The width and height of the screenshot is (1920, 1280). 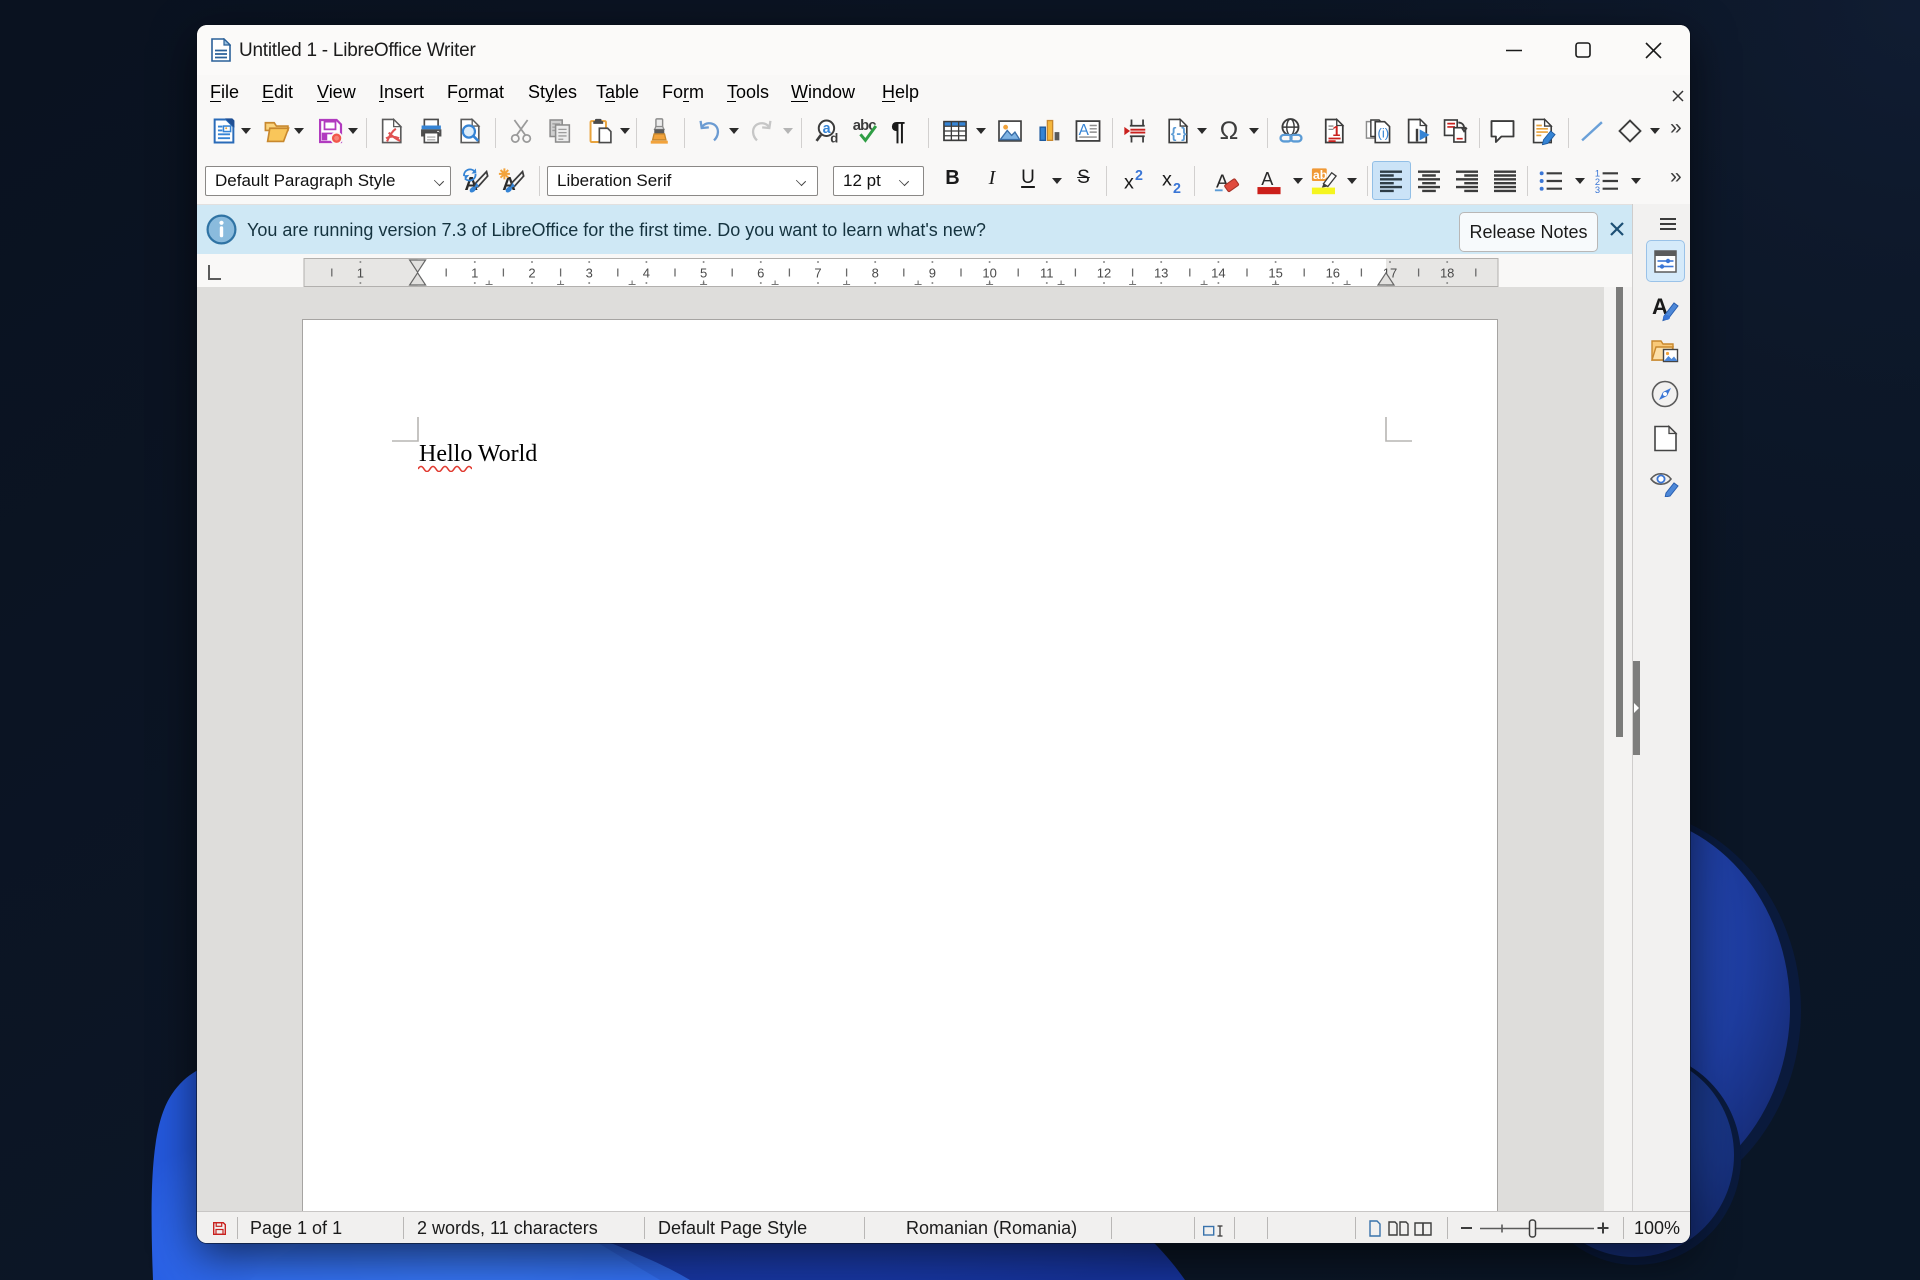 I want to click on svg-text: ab, so click(x=1320, y=175).